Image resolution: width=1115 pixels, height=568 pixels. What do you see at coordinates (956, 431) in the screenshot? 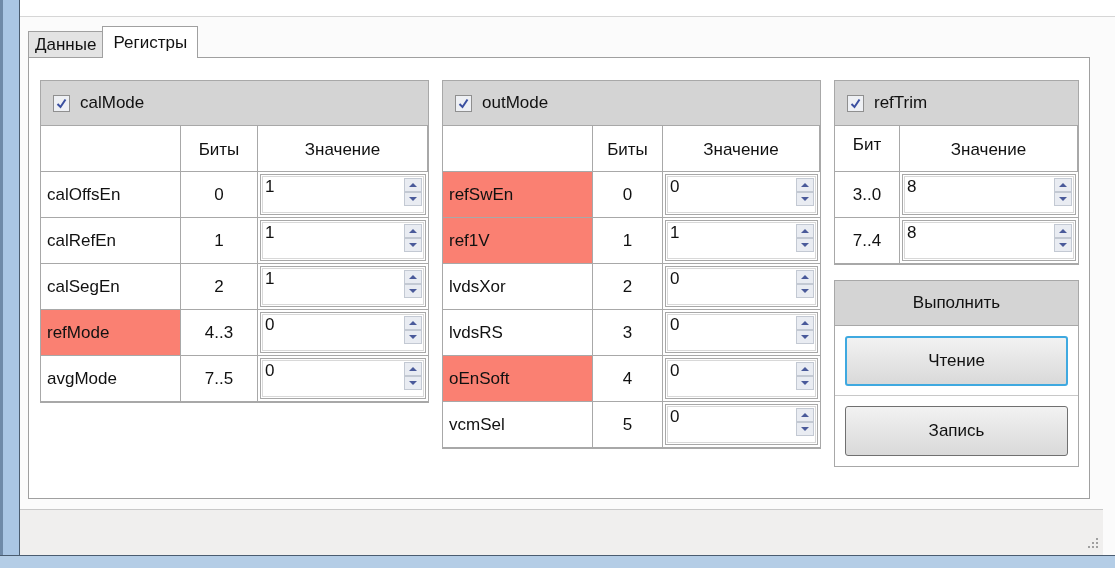
I see `action-button: Запись` at bounding box center [956, 431].